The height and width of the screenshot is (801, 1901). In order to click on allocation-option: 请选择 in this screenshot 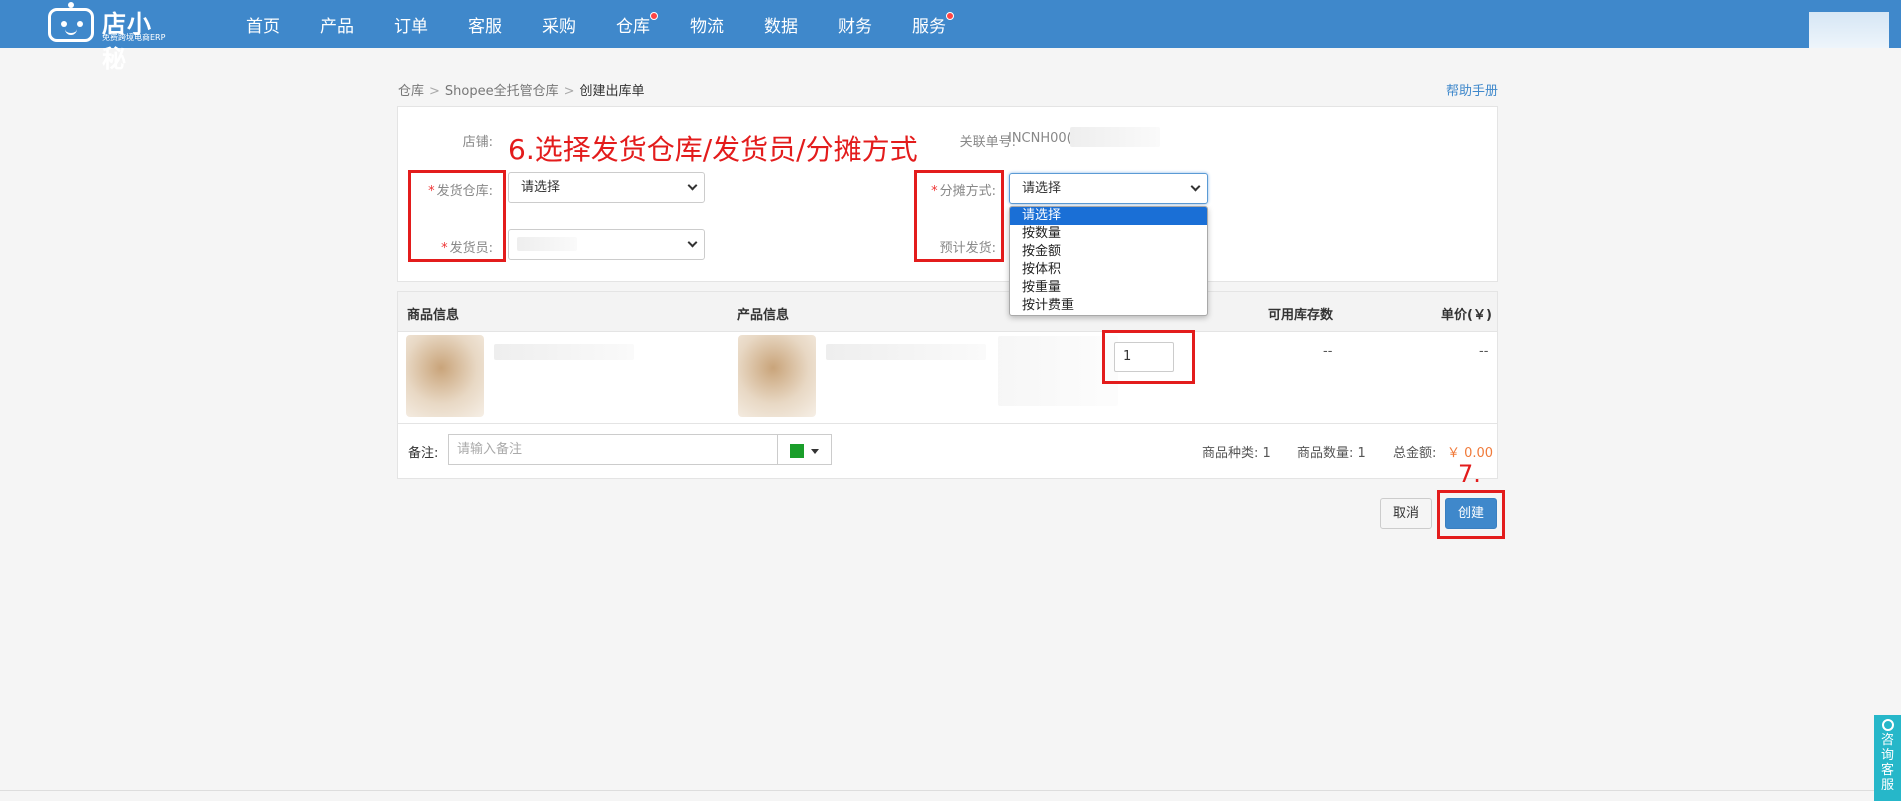, I will do `click(1108, 216)`.